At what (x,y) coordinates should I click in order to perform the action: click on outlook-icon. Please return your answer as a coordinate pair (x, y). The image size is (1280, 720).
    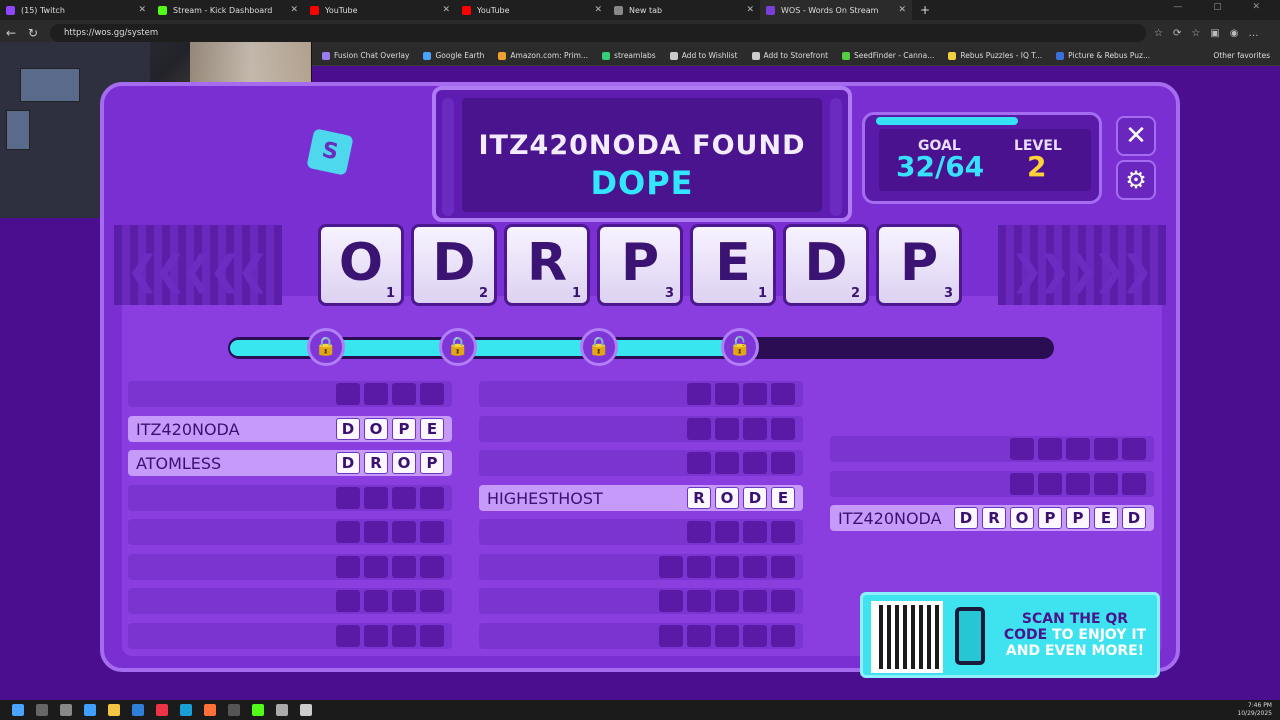
    Looking at the image, I should click on (138, 710).